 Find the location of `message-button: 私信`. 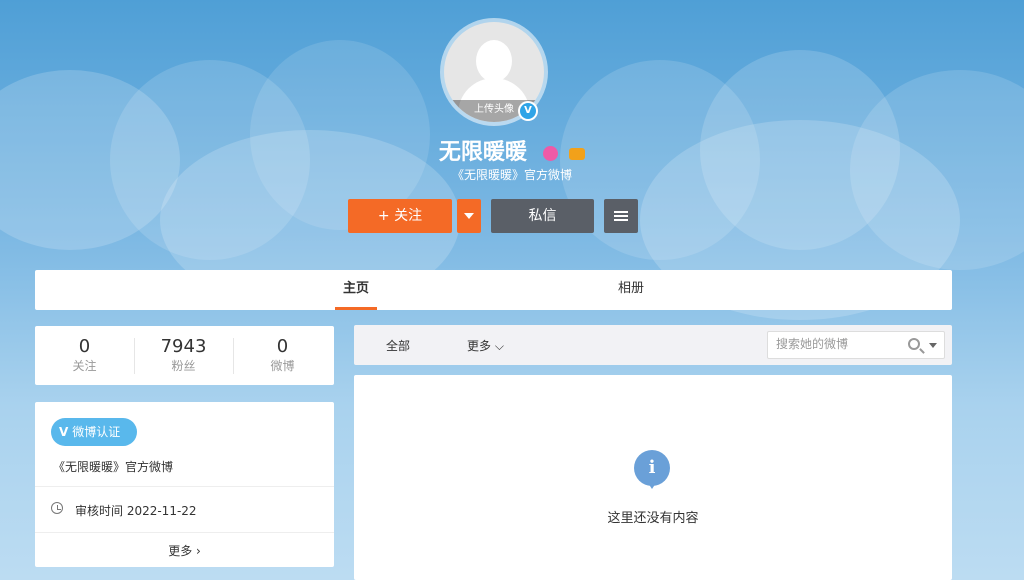

message-button: 私信 is located at coordinates (542, 216).